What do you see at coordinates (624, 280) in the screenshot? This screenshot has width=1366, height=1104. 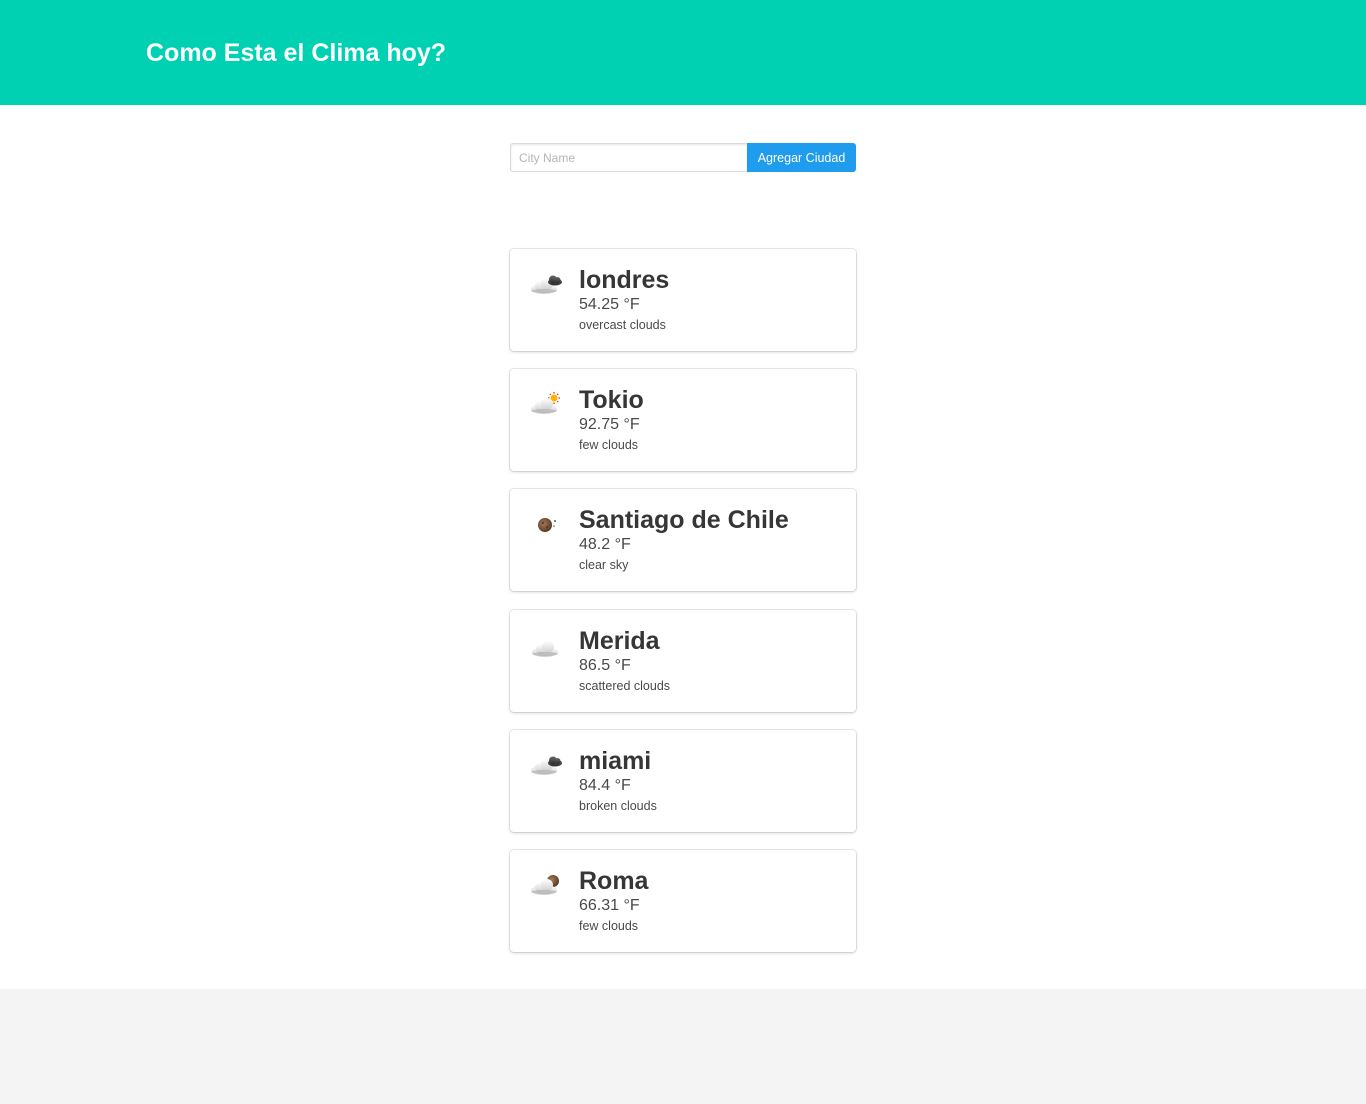 I see `city-name: londres` at bounding box center [624, 280].